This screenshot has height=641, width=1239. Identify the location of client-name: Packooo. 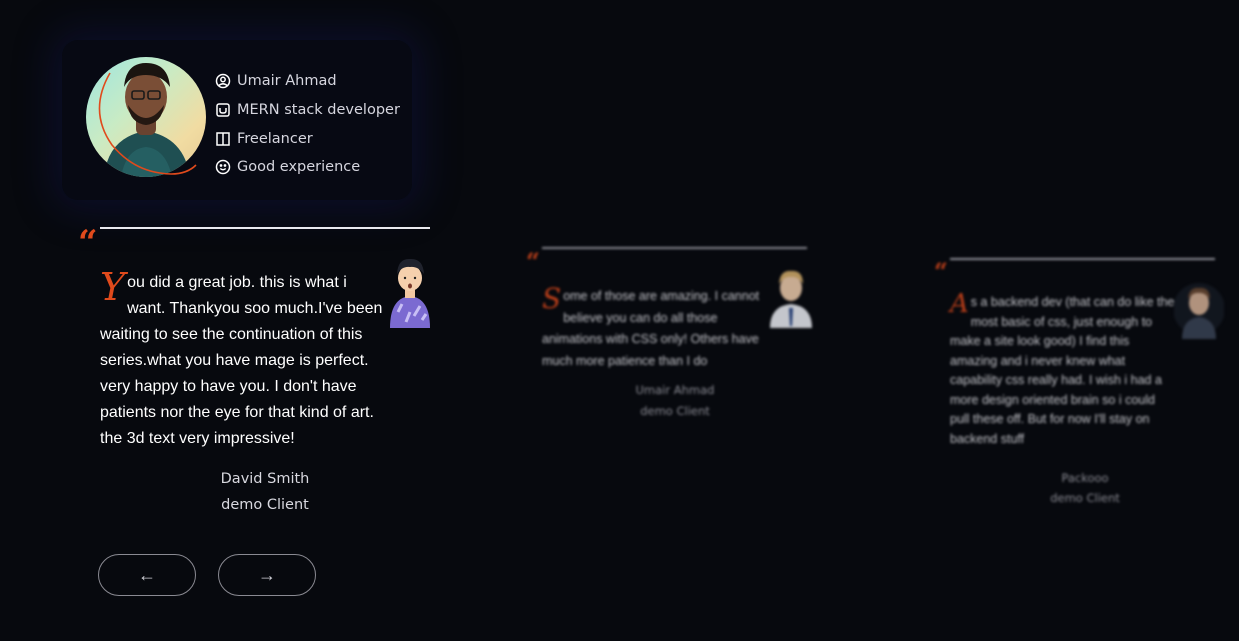
(1085, 478).